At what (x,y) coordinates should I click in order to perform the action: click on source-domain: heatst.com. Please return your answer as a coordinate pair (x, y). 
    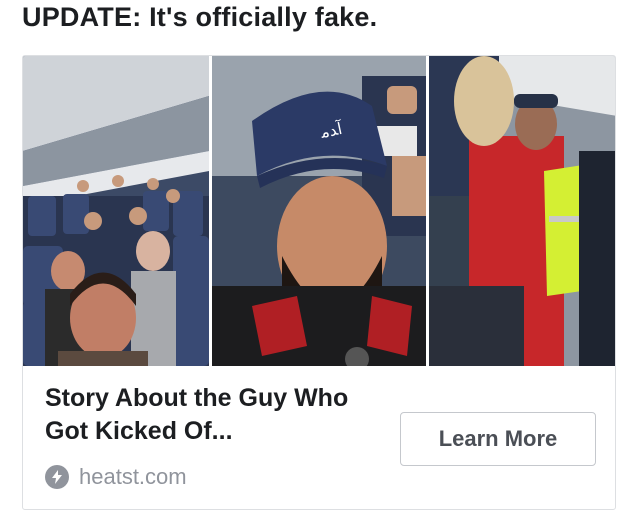
    Looking at the image, I should click on (133, 476).